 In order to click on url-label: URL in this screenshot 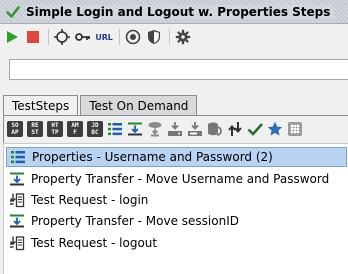, I will do `click(104, 37)`.